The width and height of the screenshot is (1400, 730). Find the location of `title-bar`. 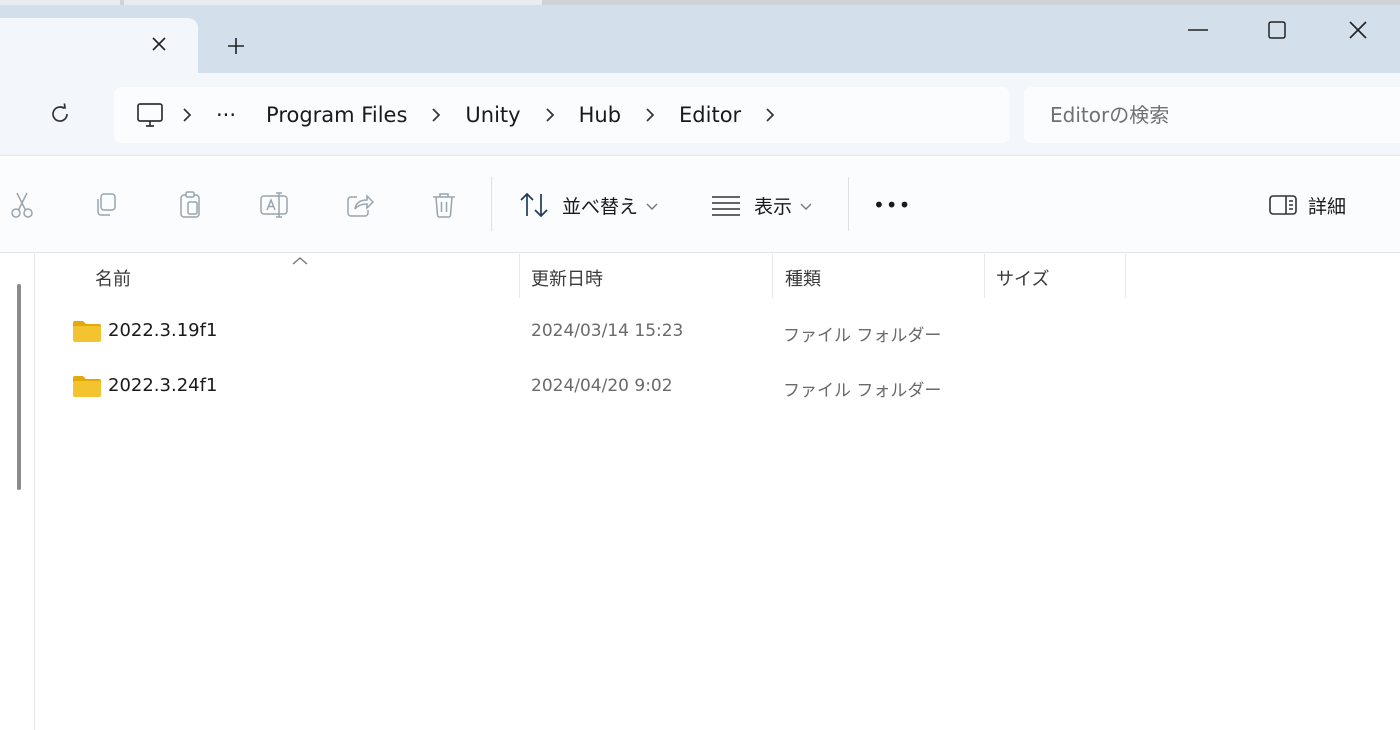

title-bar is located at coordinates (700, 37).